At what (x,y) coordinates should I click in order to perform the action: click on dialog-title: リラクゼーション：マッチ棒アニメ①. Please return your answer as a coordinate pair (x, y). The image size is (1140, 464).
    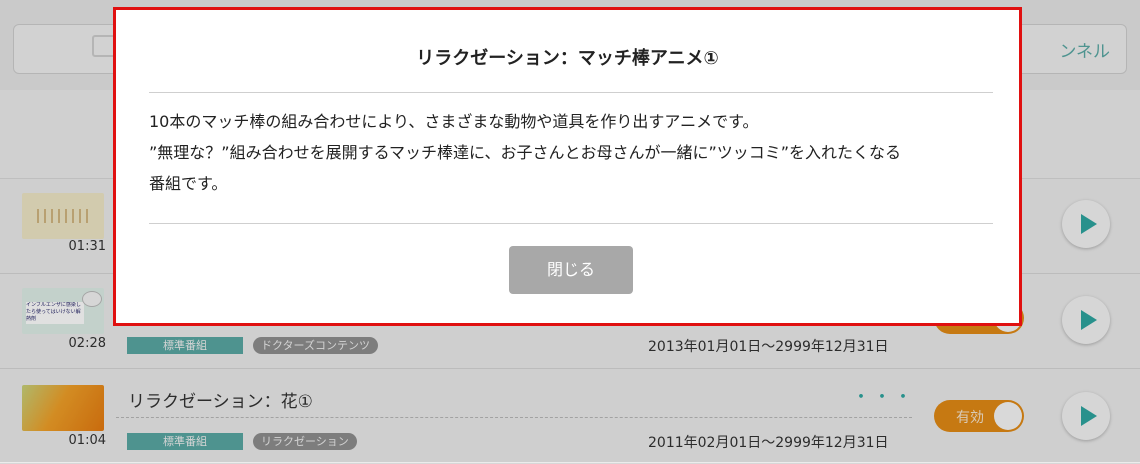
    Looking at the image, I should click on (567, 58).